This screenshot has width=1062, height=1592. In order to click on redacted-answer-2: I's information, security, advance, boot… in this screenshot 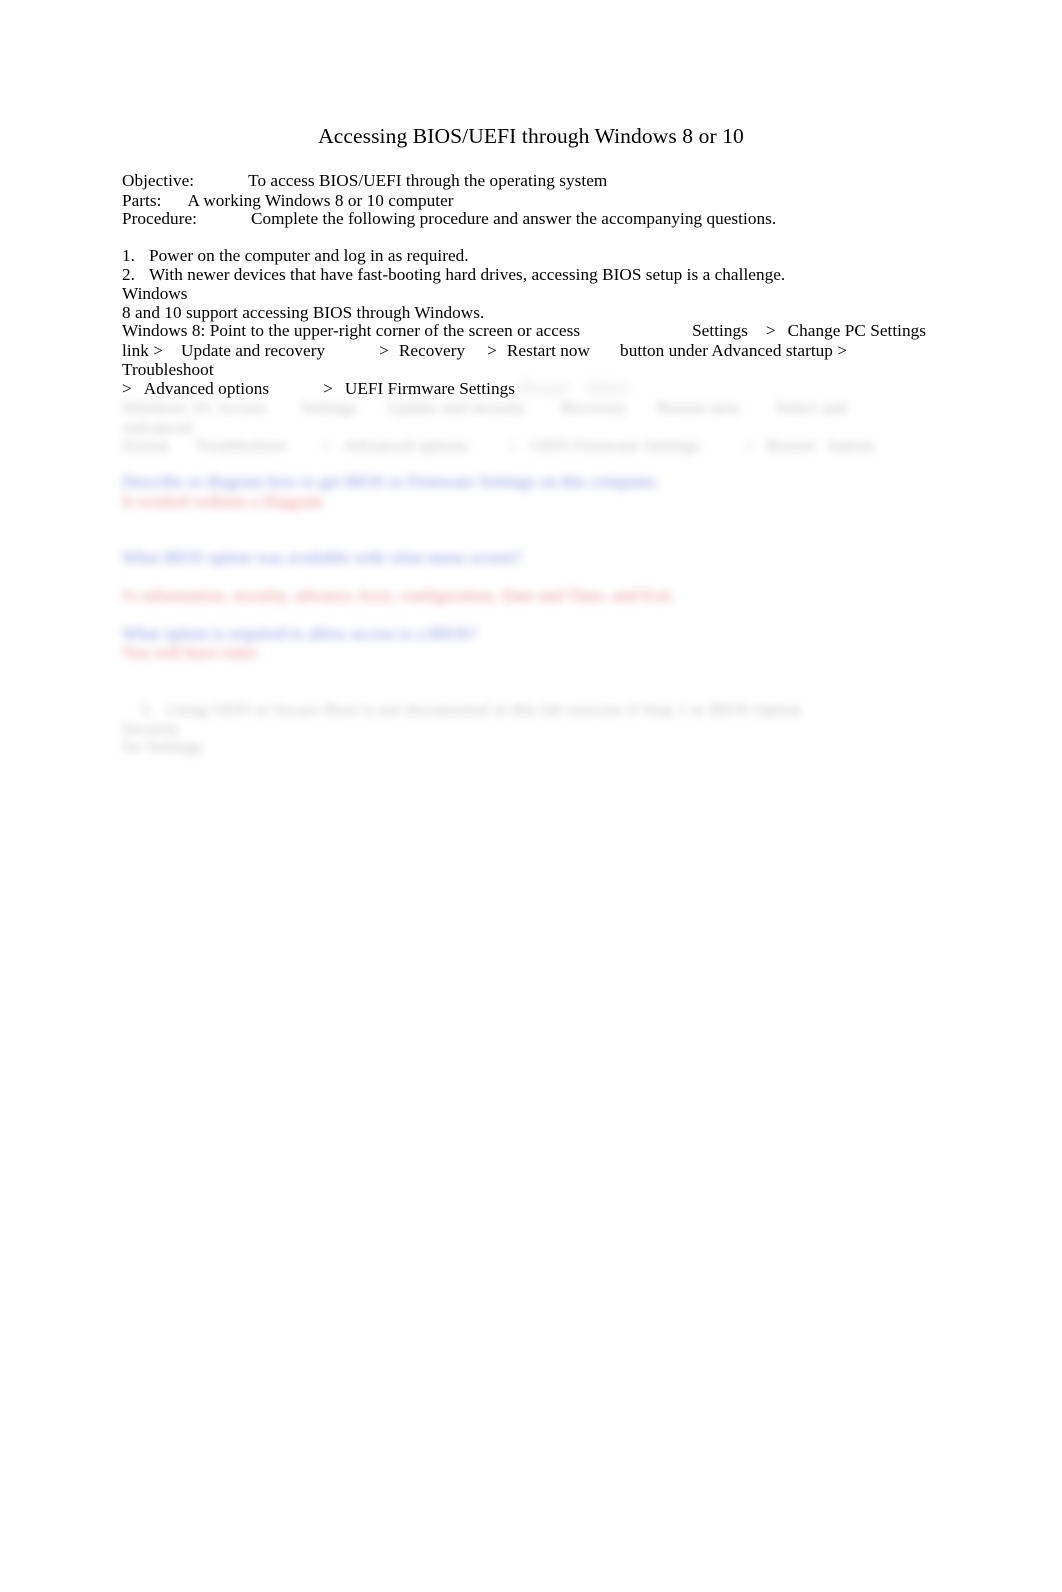, I will do `click(398, 595)`.